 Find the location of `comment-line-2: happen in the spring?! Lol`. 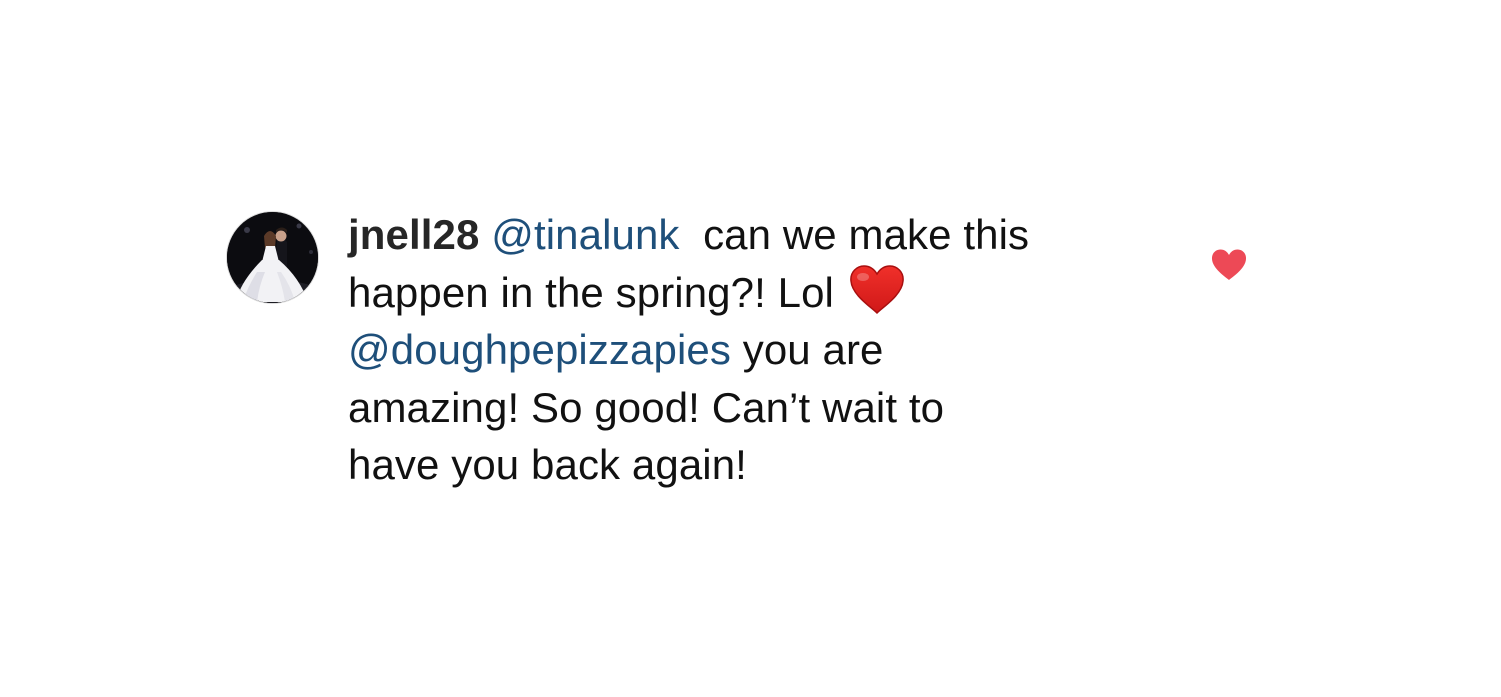

comment-line-2: happen in the spring?! Lol is located at coordinates (748, 293).